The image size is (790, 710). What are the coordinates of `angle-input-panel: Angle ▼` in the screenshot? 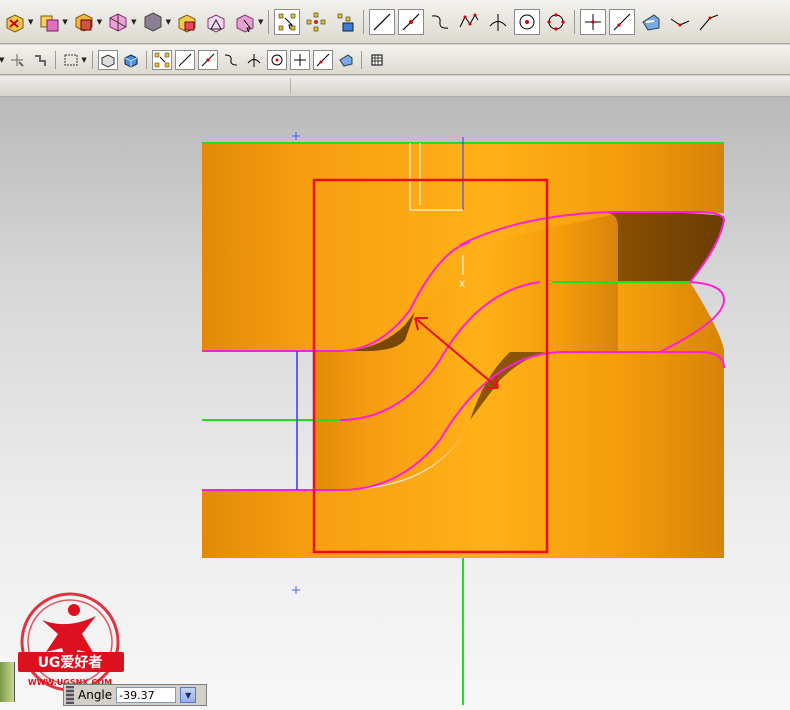 It's located at (135, 695).